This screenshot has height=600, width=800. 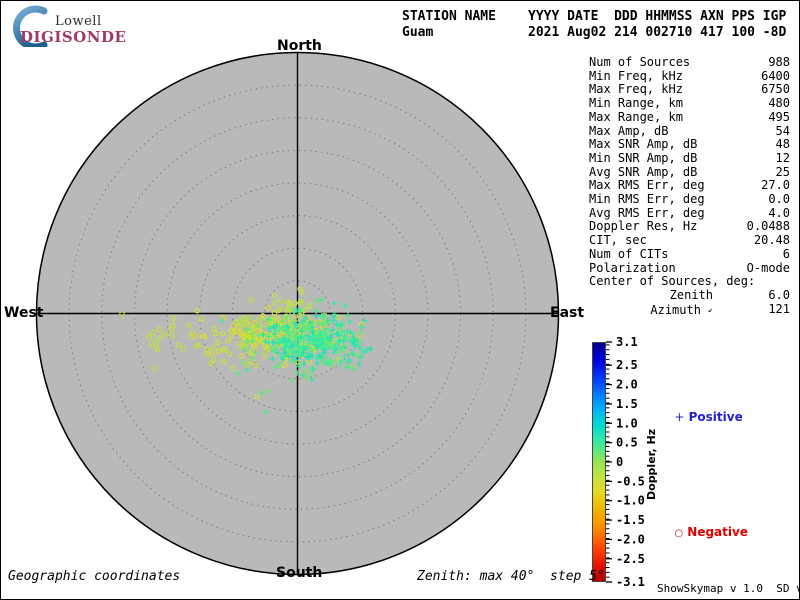 I want to click on stats-label: Num of CITs, so click(x=629, y=253).